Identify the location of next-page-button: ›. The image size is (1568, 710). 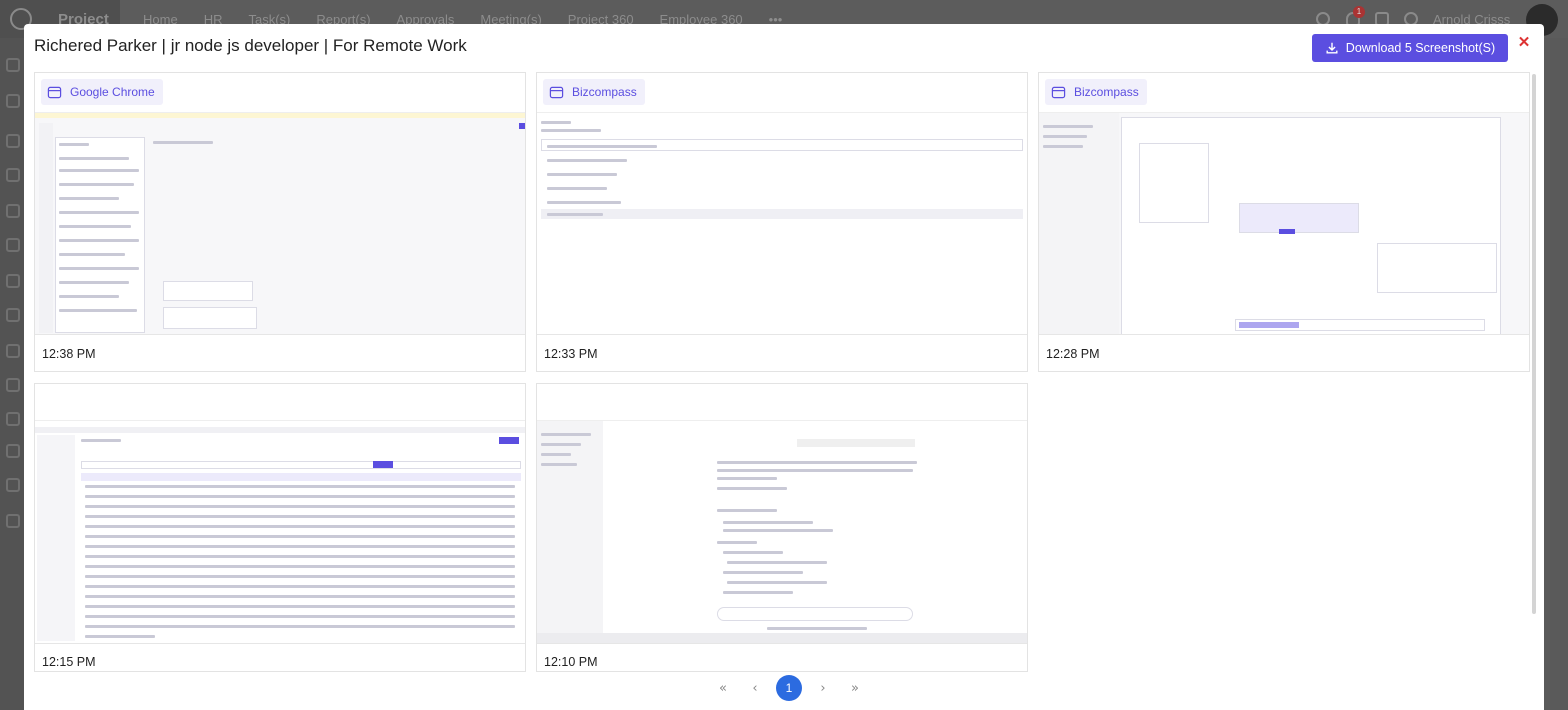
(823, 688).